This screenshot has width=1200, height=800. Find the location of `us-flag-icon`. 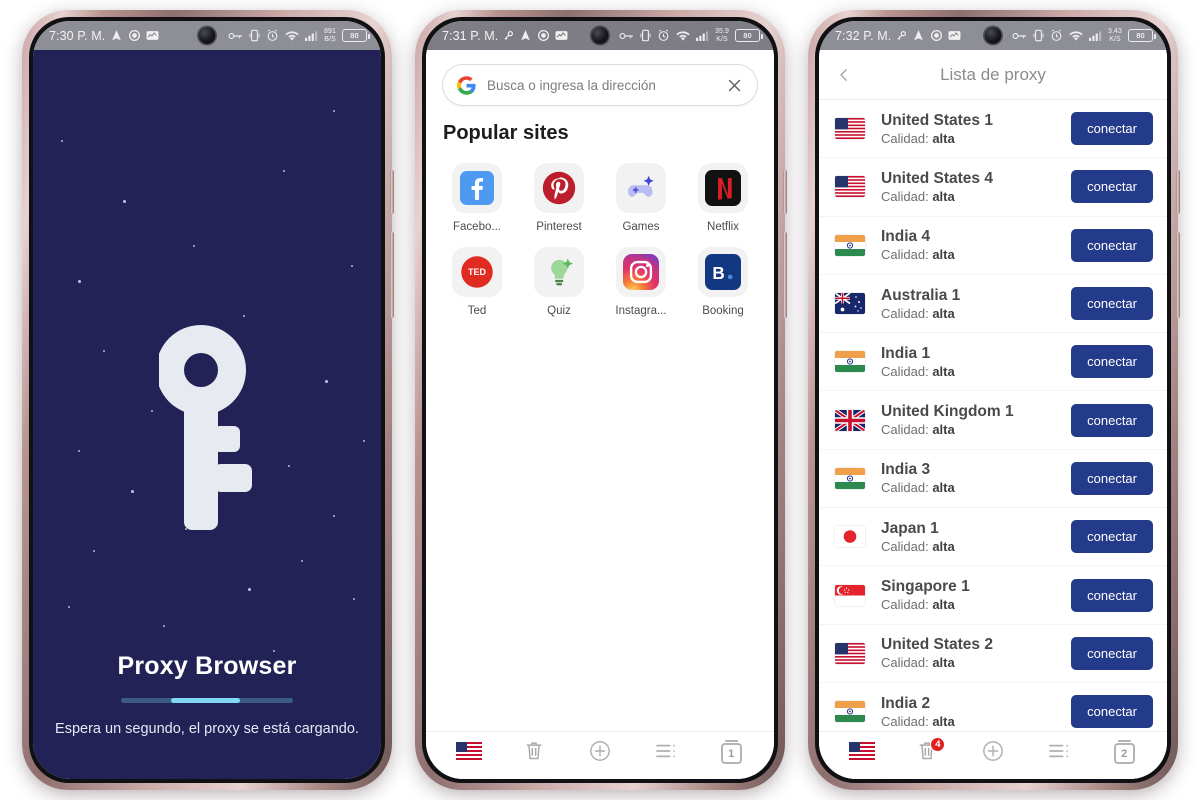

us-flag-icon is located at coordinates (468, 753).